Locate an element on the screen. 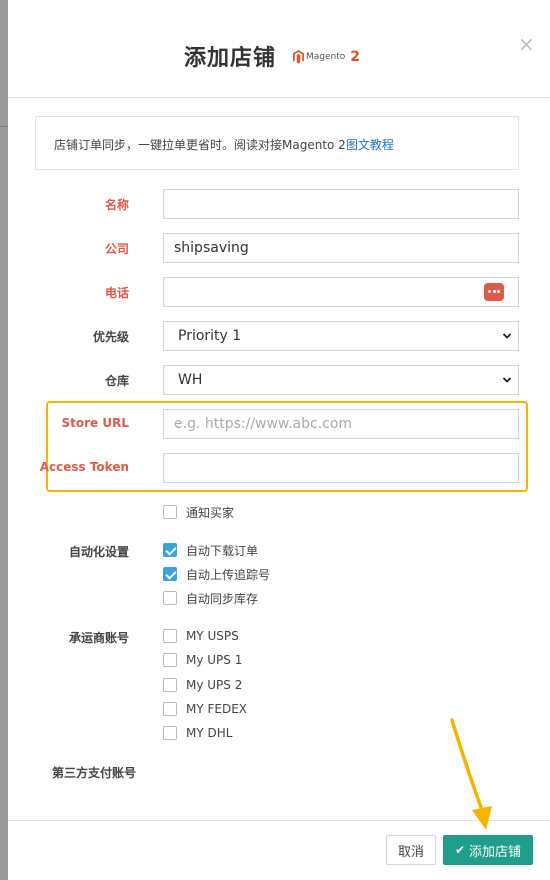 This screenshot has height=880, width=550. magento-brand: Magento 2 is located at coordinates (326, 57).